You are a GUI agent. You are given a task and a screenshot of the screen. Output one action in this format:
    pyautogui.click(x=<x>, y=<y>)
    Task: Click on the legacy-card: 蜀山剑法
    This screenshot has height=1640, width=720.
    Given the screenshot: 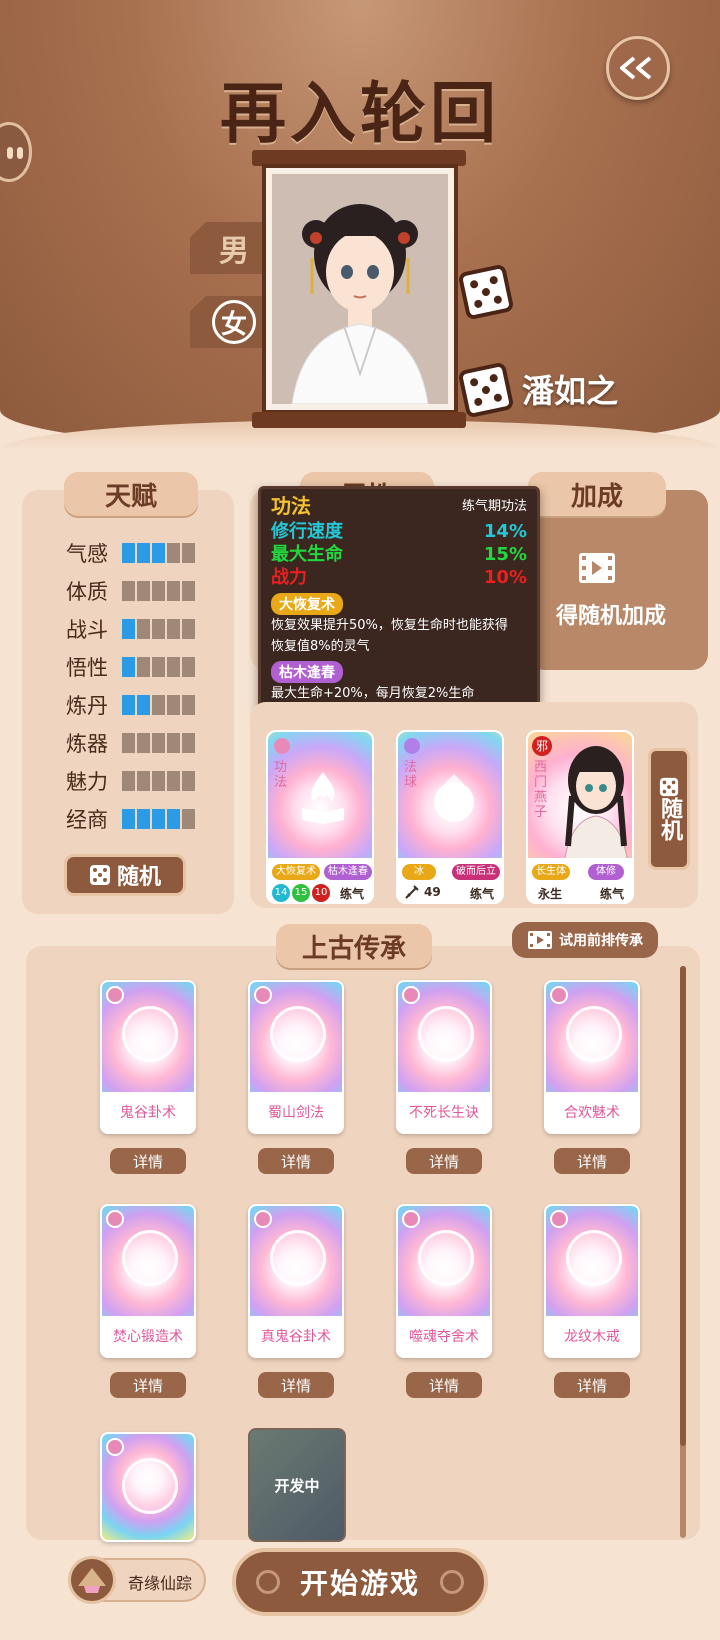 What is the action you would take?
    pyautogui.click(x=296, y=1057)
    